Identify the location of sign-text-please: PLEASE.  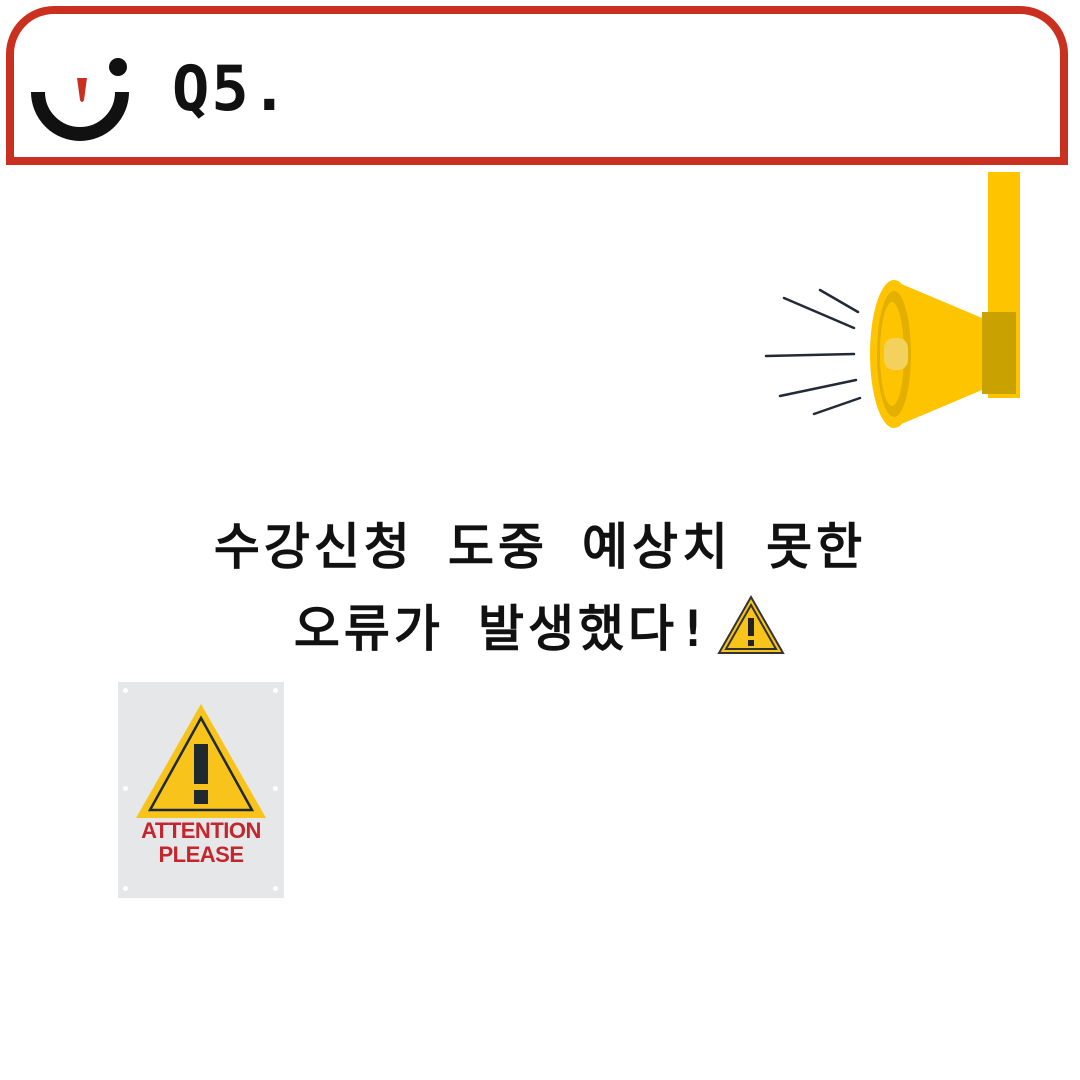
(201, 854).